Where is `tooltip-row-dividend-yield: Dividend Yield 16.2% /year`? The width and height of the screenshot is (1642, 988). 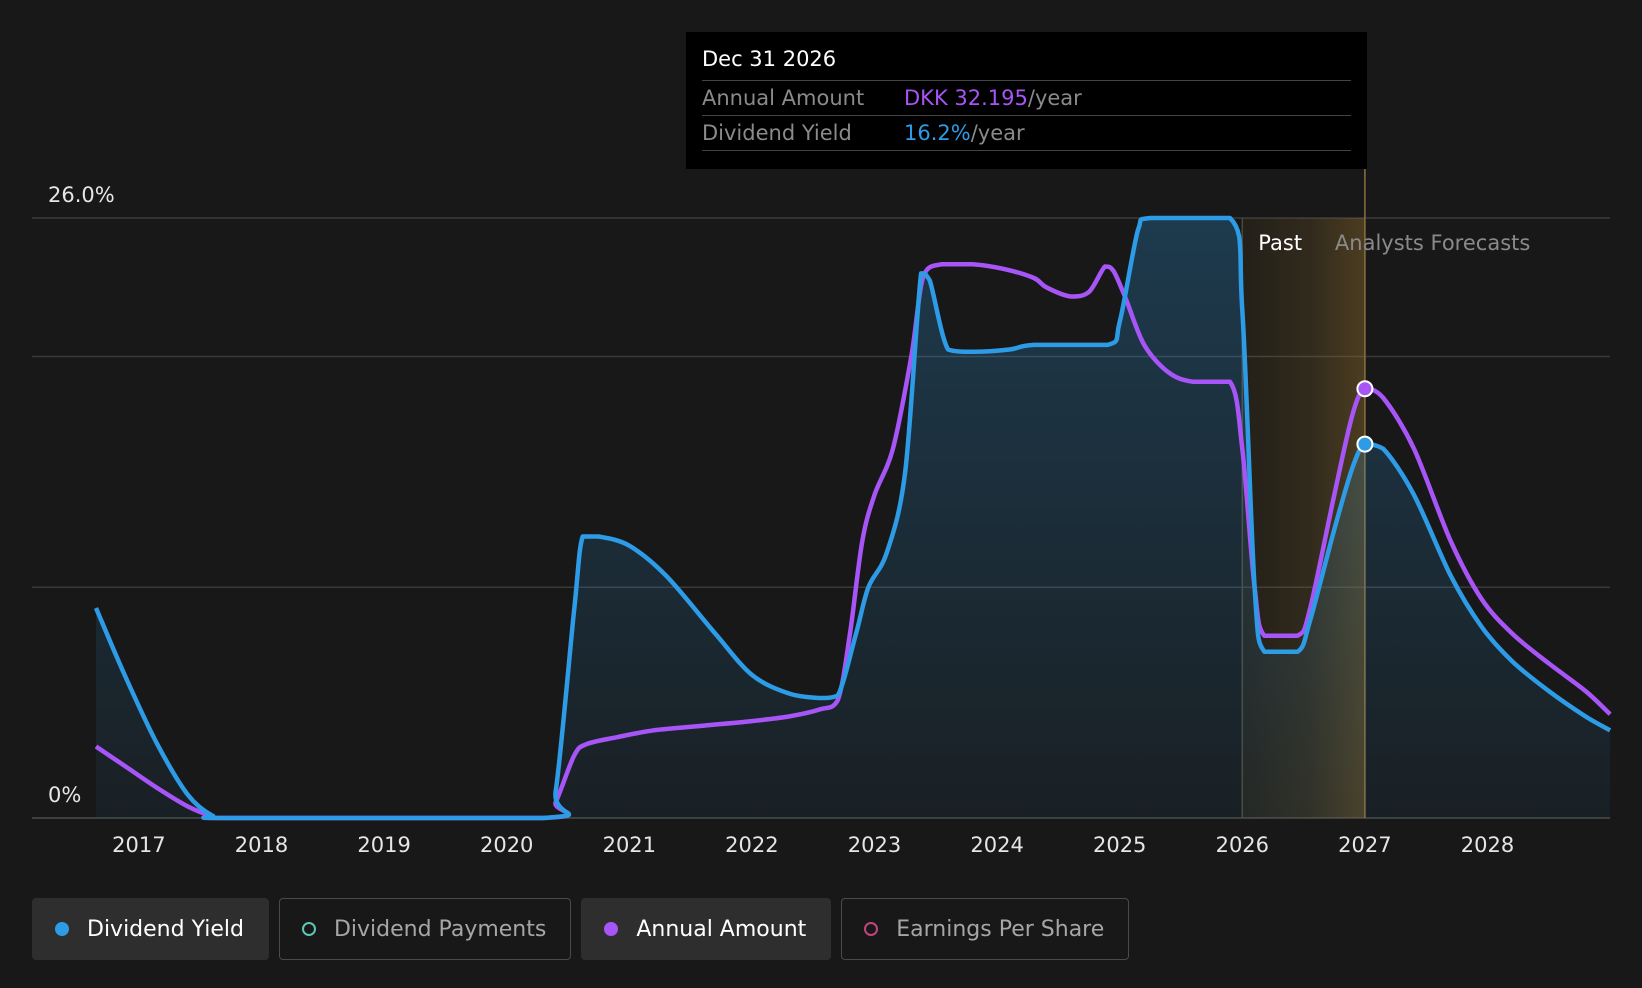
tooltip-row-dividend-yield: Dividend Yield 16.2% /year is located at coordinates (1026, 133).